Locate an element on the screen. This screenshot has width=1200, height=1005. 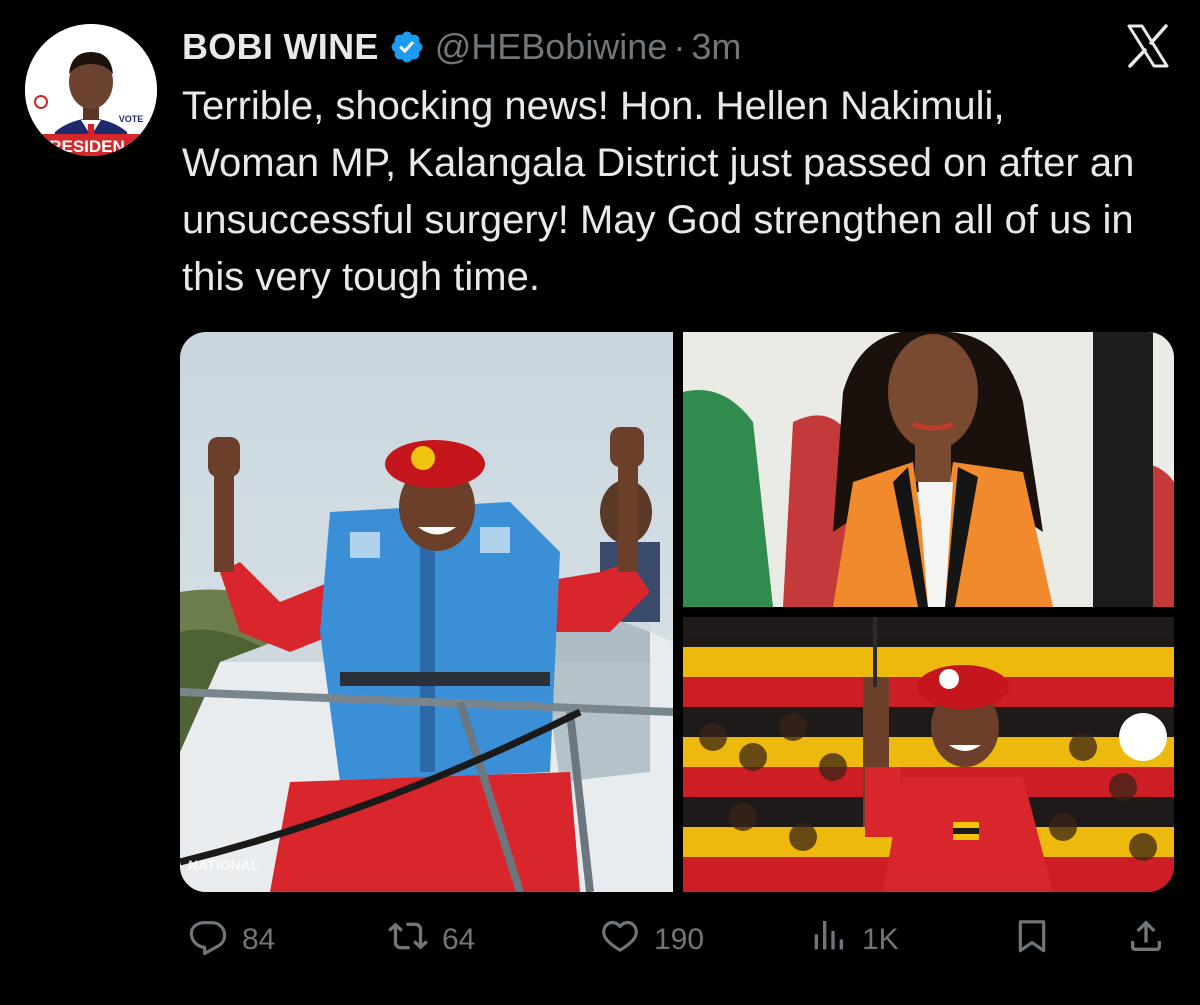
reply-button: 84 is located at coordinates (231, 940).